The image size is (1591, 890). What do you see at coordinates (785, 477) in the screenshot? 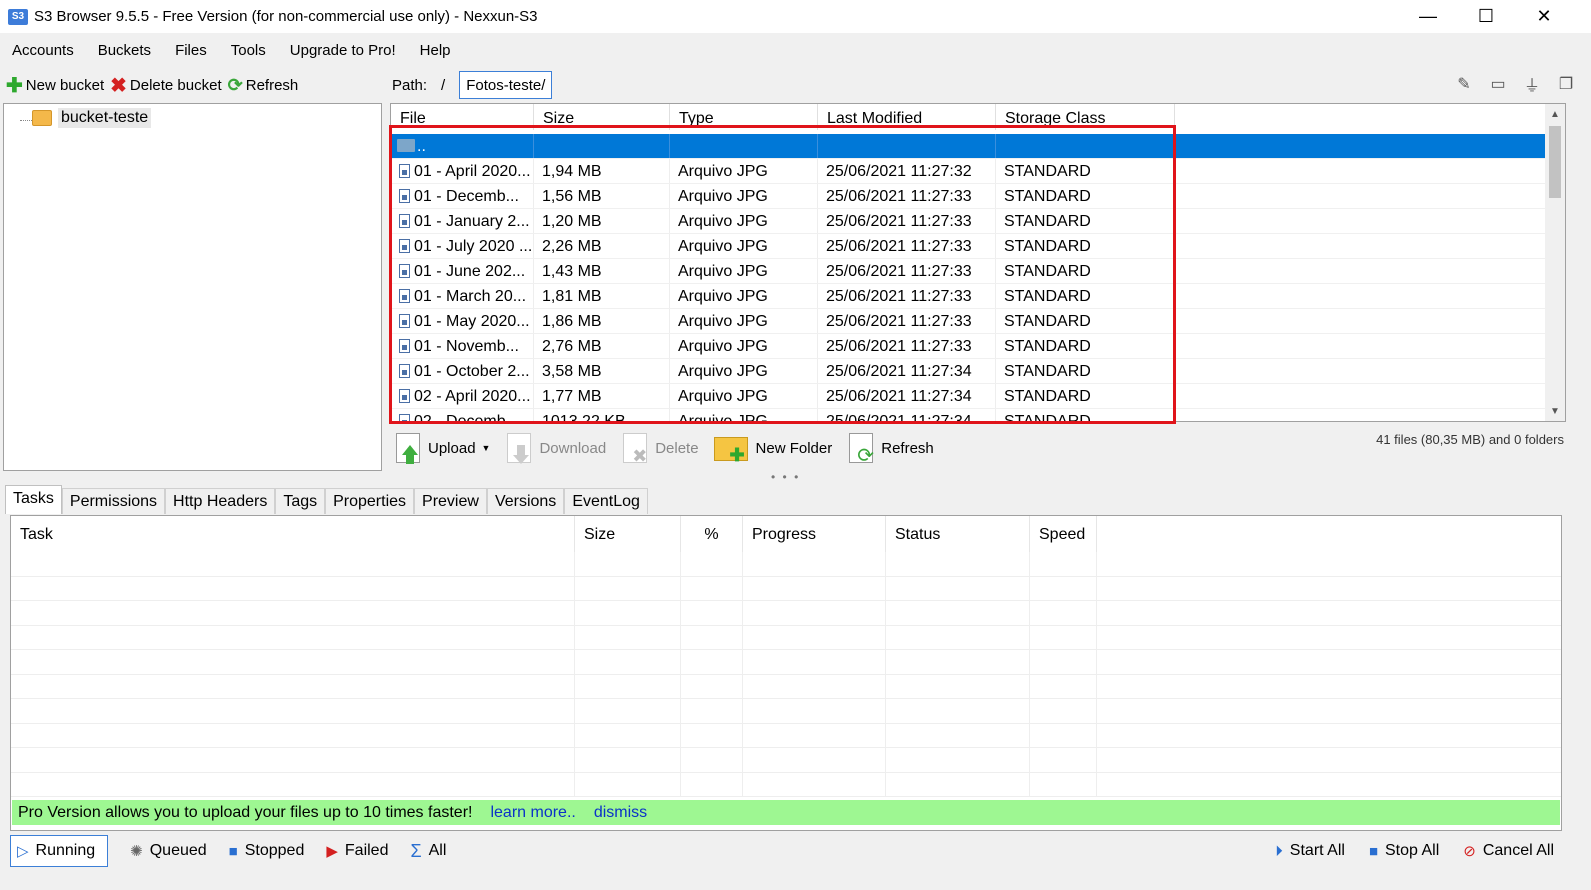
I see `splitter-handle: • • •` at bounding box center [785, 477].